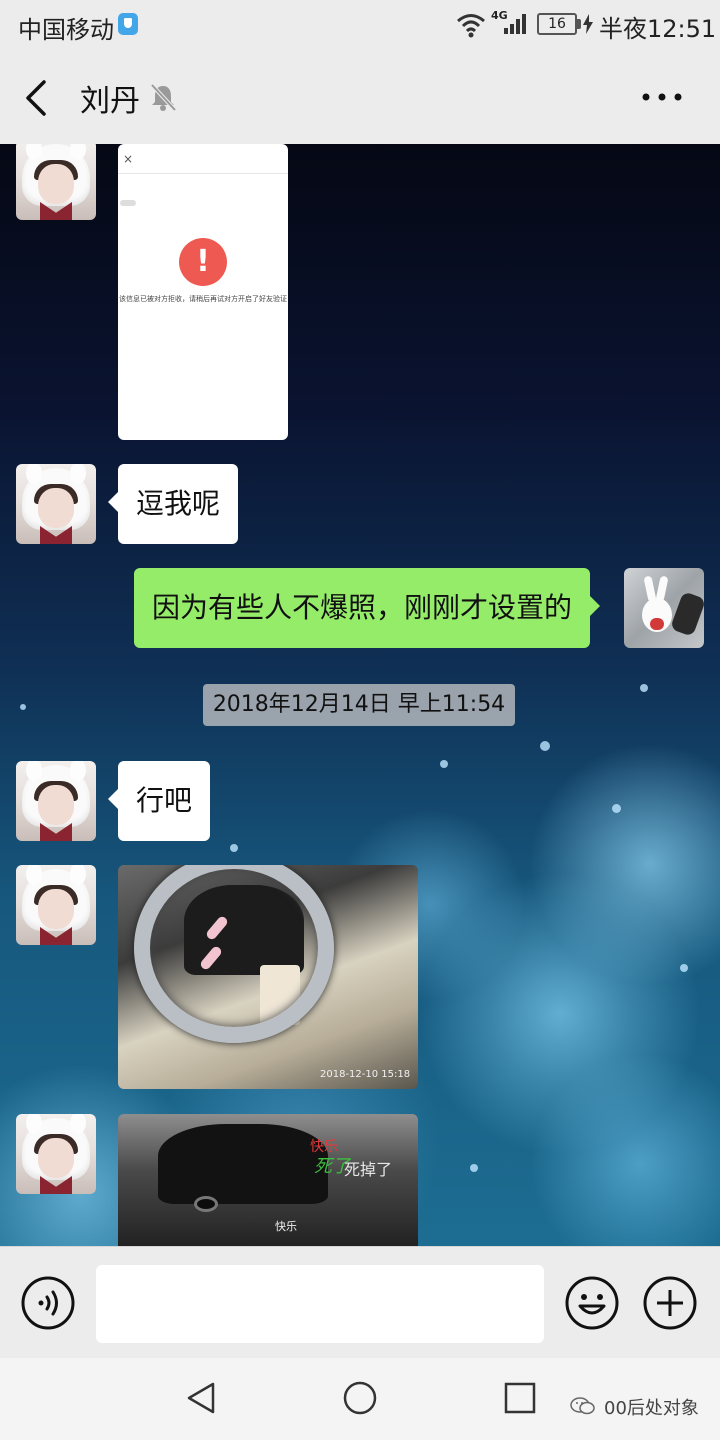 This screenshot has height=1440, width=720. I want to click on photo-overlay-text: 快乐, so click(286, 1226).